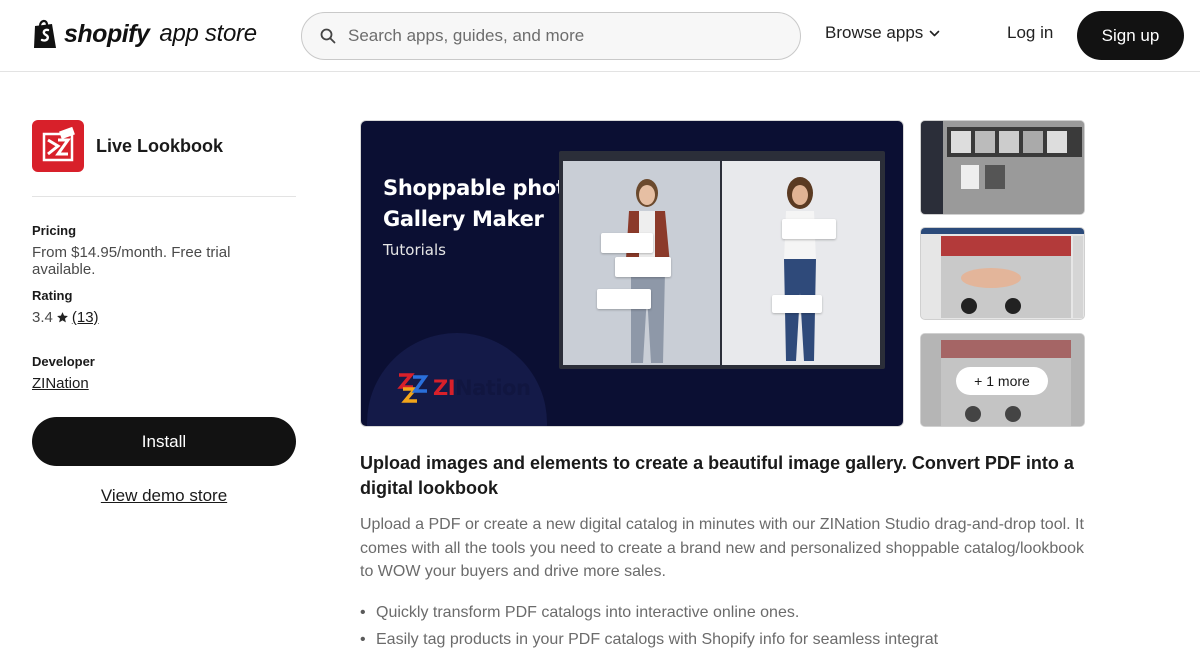 The image size is (1200, 650). I want to click on app-name: Live Lookbook, so click(160, 145).